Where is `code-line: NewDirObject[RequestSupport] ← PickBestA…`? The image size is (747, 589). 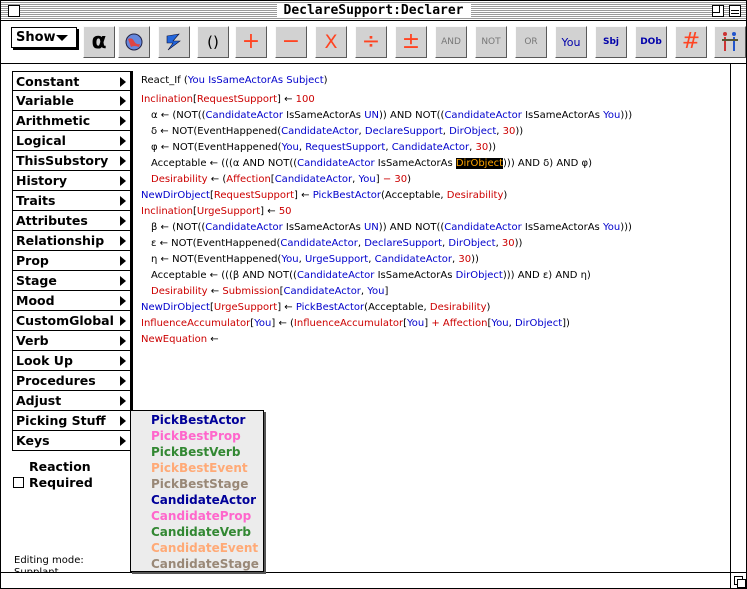
code-line: NewDirObject[RequestSupport] ← PickBestA… is located at coordinates (324, 196).